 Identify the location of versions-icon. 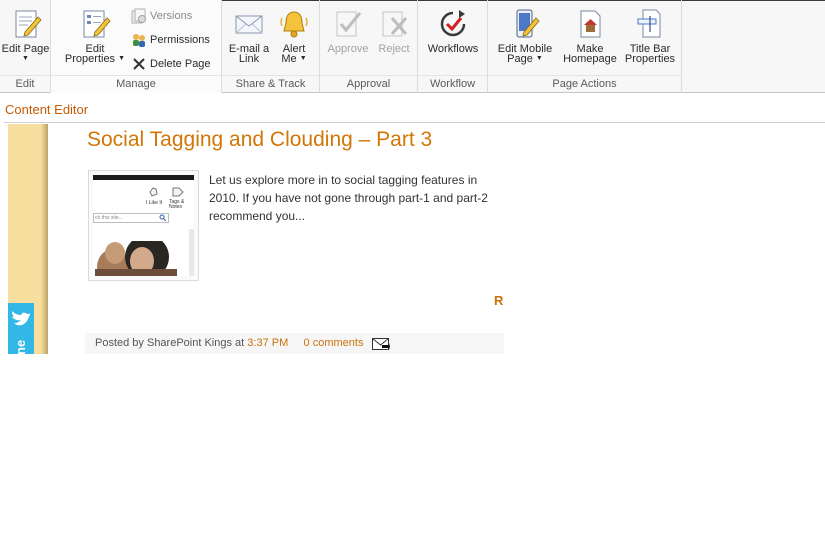
(138, 16).